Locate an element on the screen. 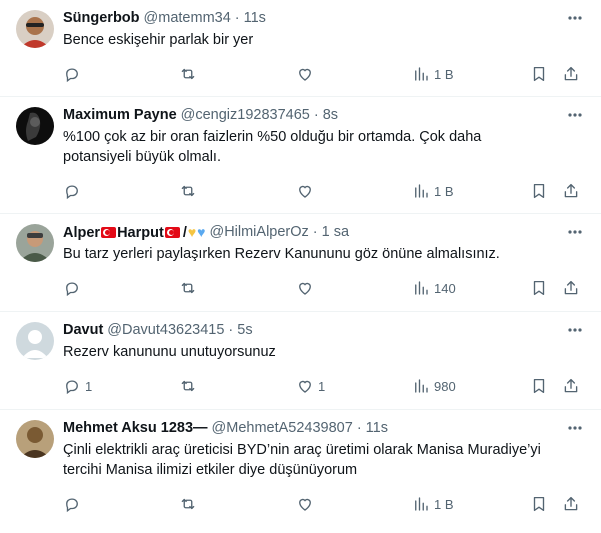  action-bar: 1 1 980 is located at coordinates (324, 386).